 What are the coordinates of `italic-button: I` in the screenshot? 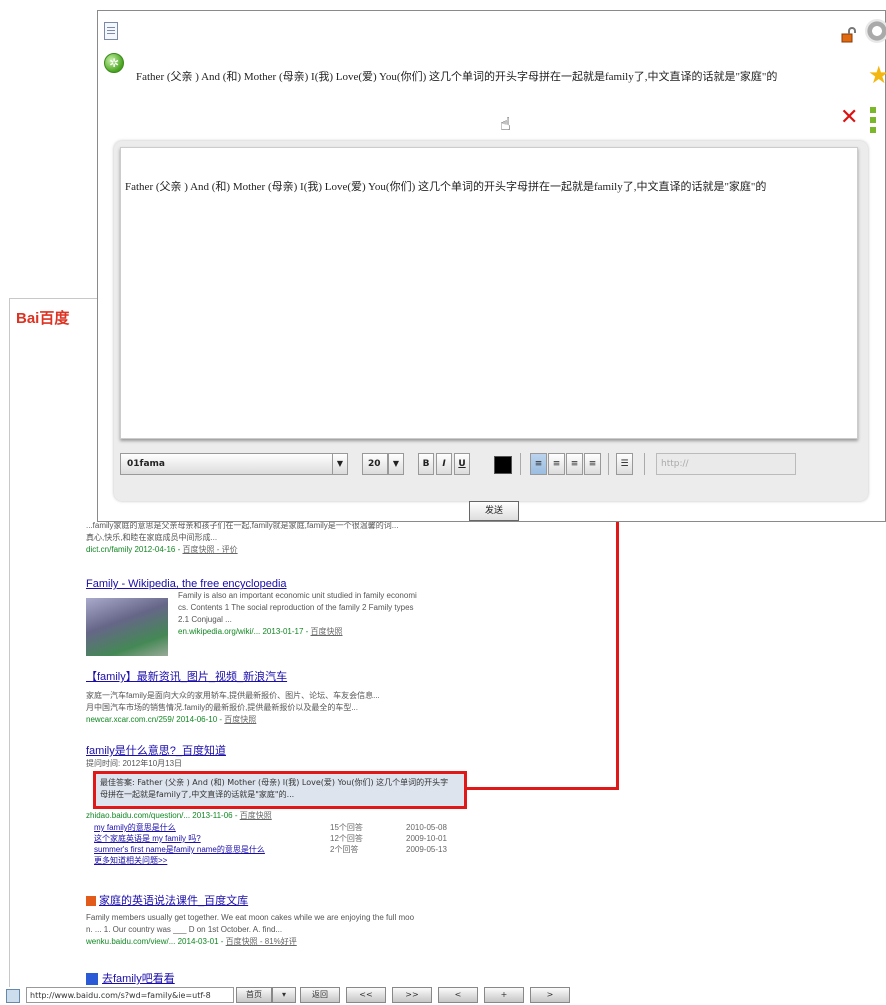 It's located at (444, 464).